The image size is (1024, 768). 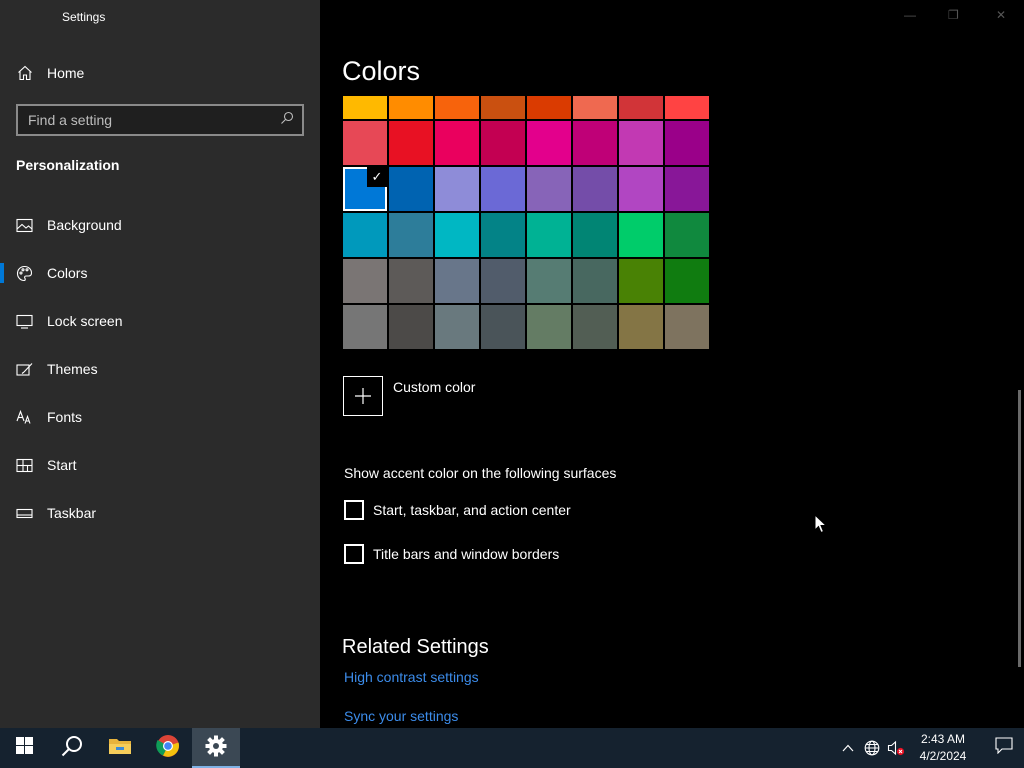 What do you see at coordinates (457, 510) in the screenshot?
I see `start-taskbar-checkbox-row: Start, taskbar, and action center` at bounding box center [457, 510].